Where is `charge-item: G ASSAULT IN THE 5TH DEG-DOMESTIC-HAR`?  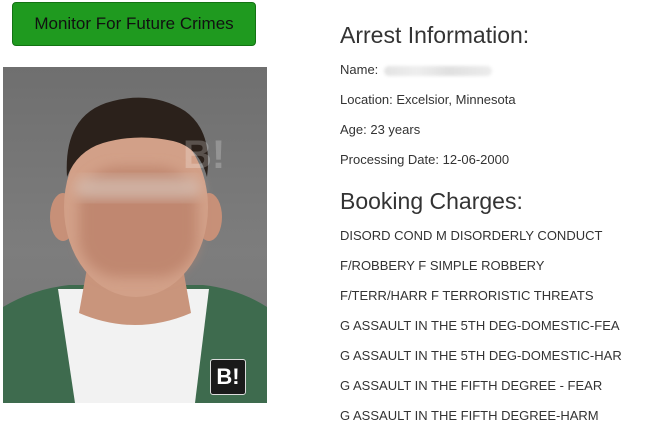
charge-item: G ASSAULT IN THE 5TH DEG-DOMESTIC-HAR is located at coordinates (481, 355).